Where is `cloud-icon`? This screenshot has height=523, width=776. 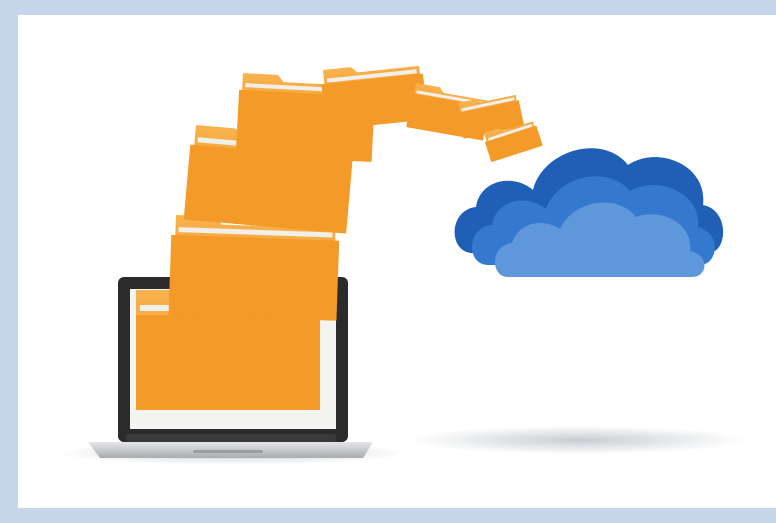 cloud-icon is located at coordinates (589, 212).